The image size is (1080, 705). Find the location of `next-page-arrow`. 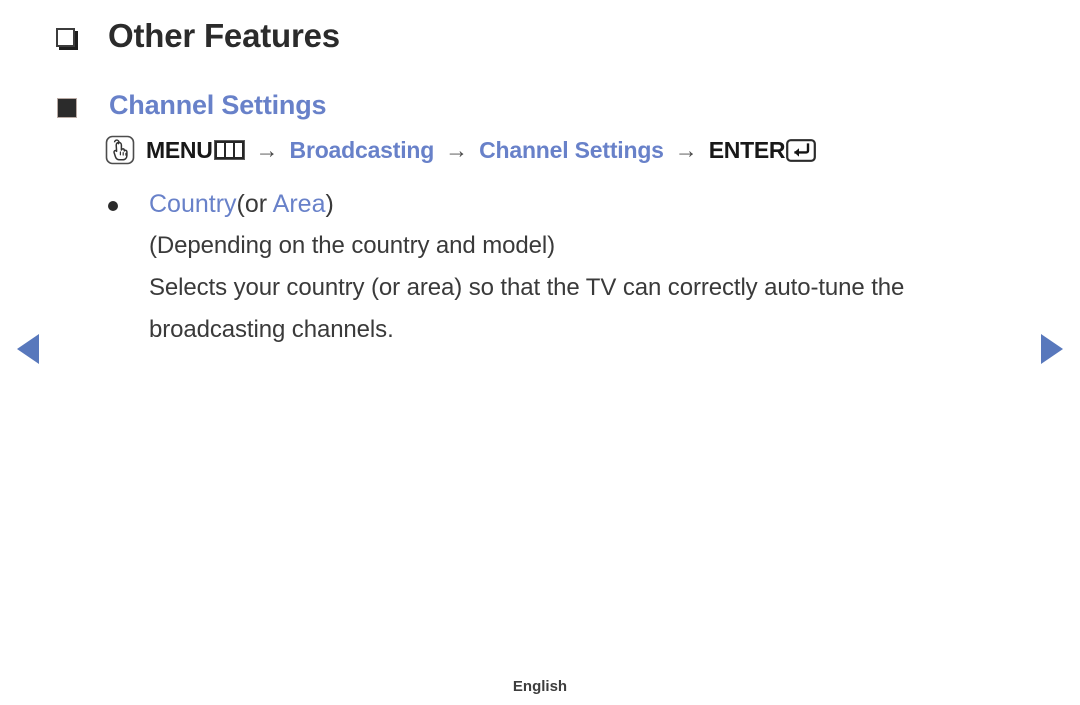

next-page-arrow is located at coordinates (1052, 349).